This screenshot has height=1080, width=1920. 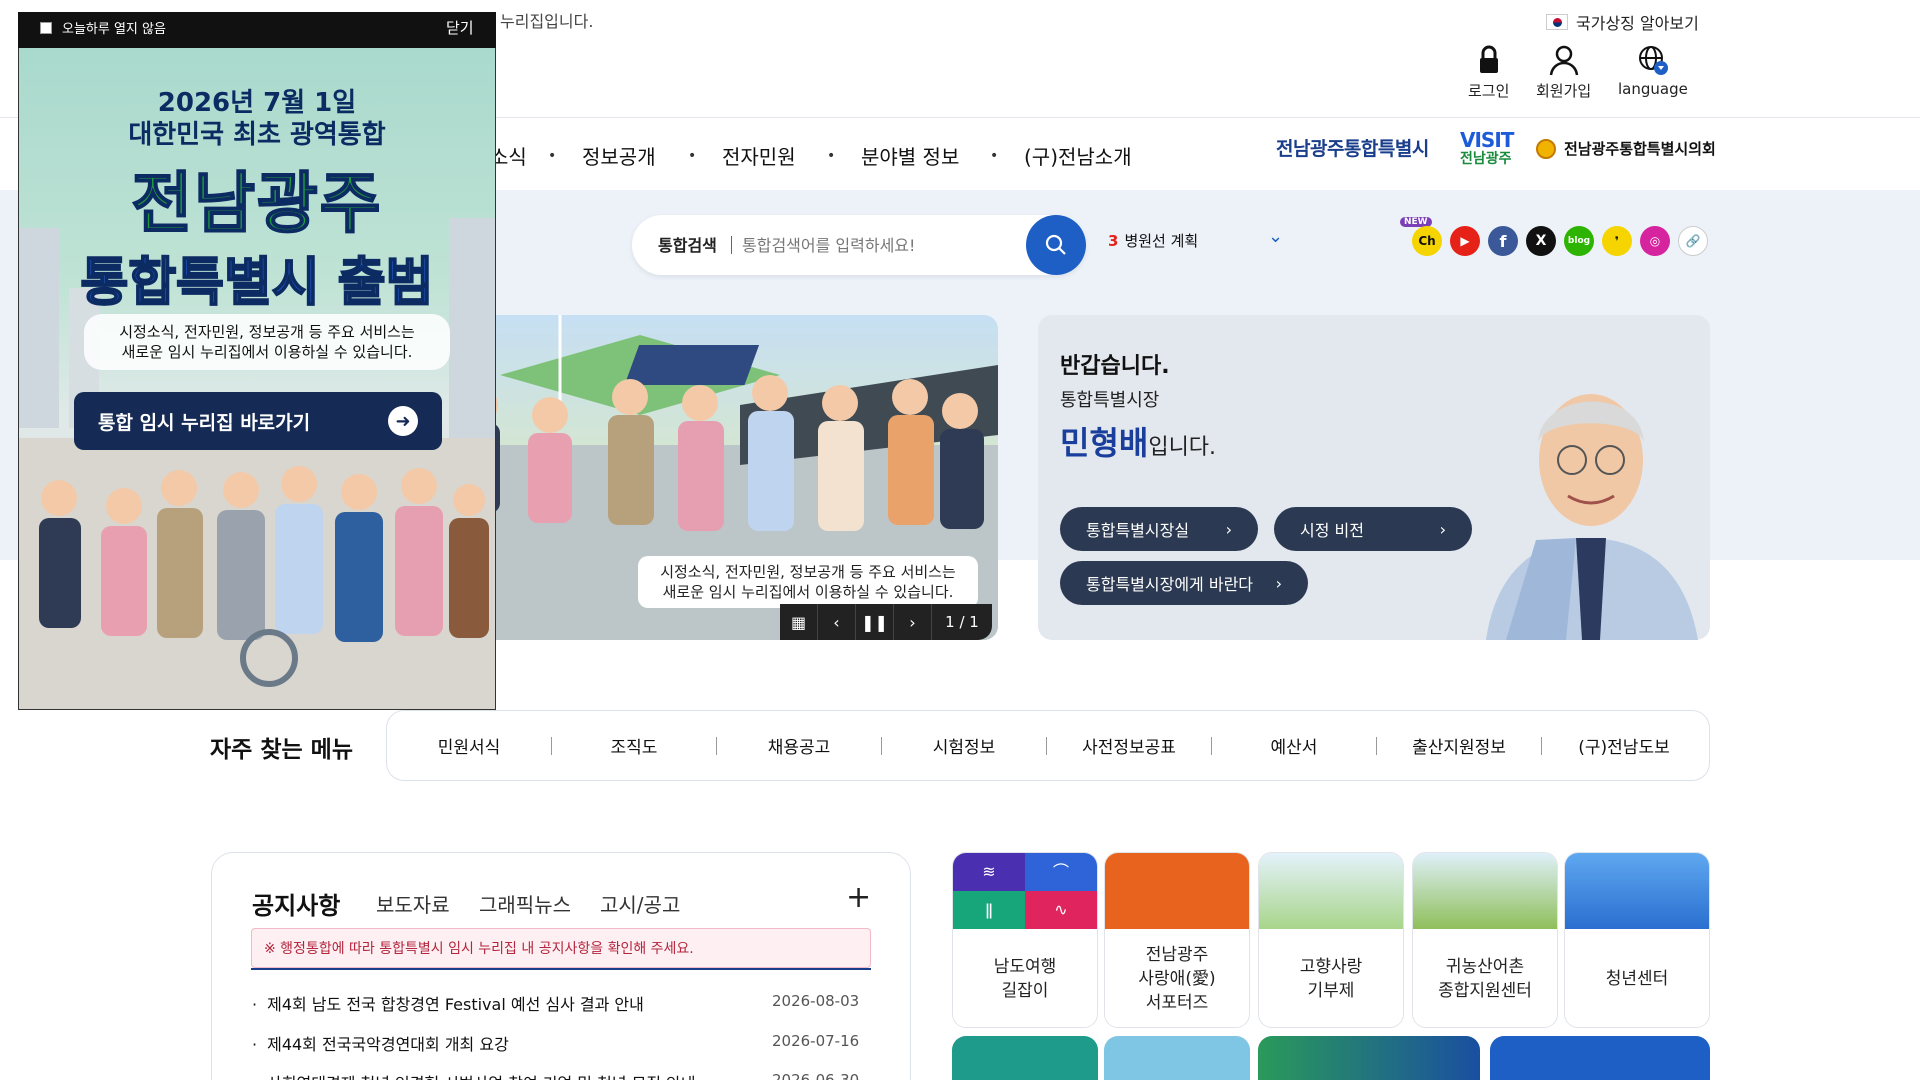 What do you see at coordinates (731, 245) in the screenshot?
I see `search-divider` at bounding box center [731, 245].